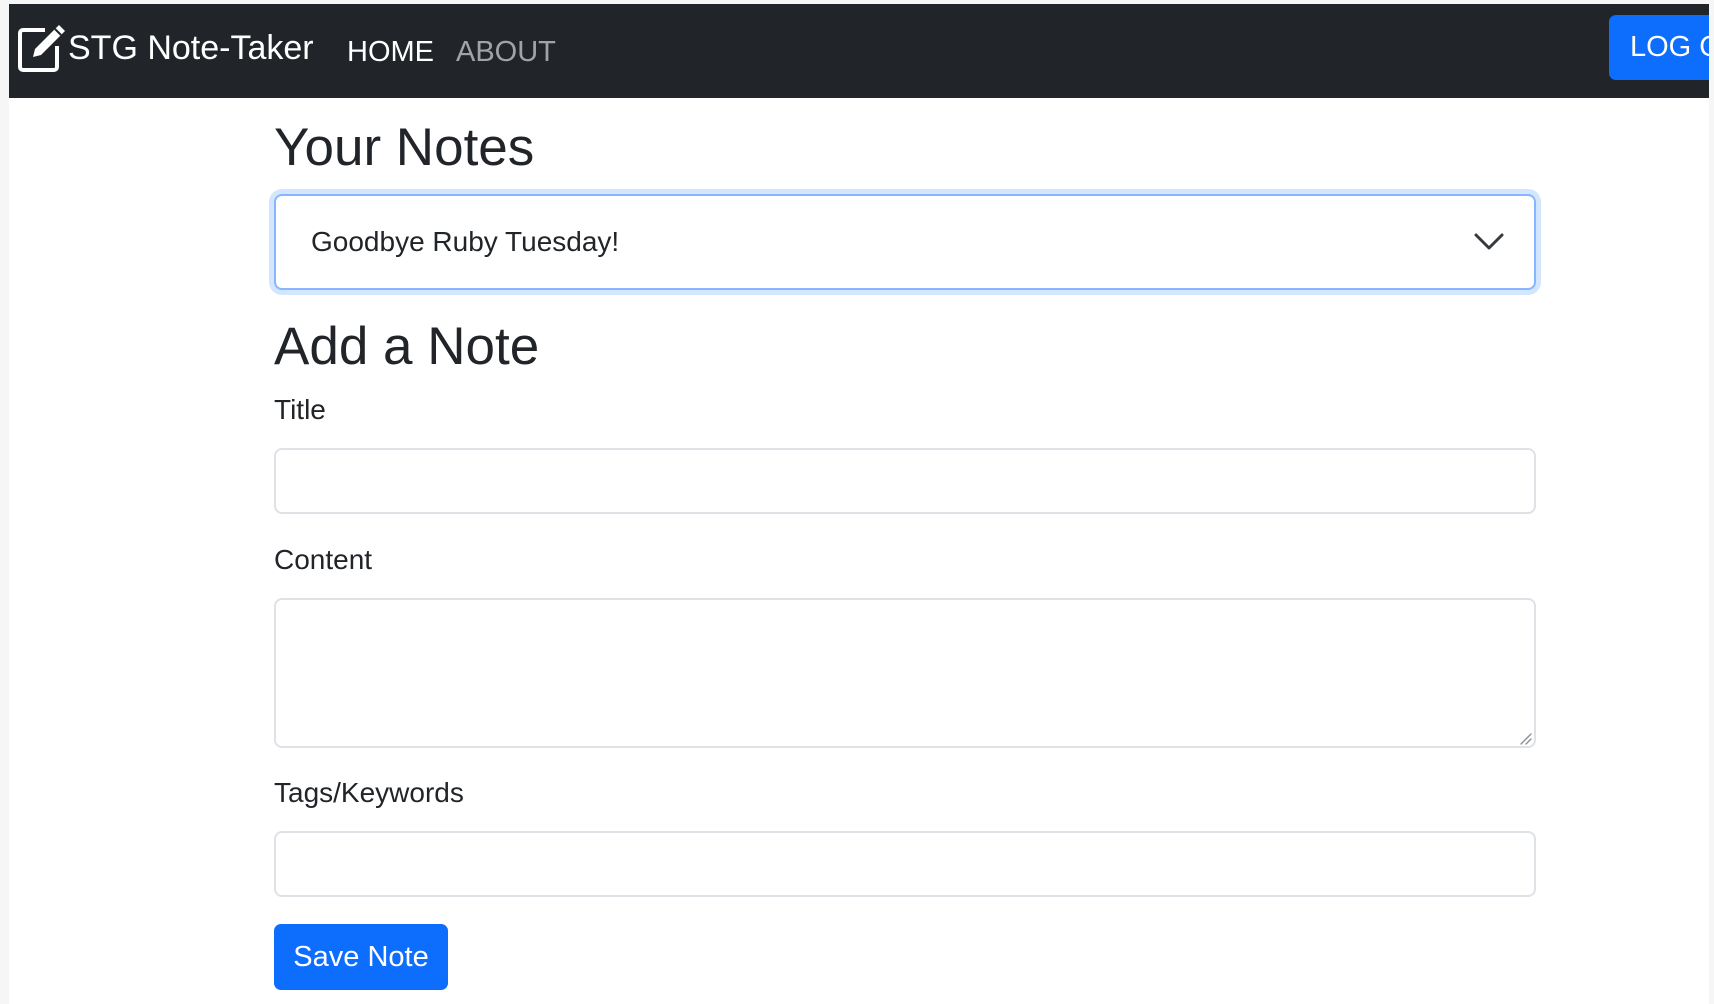 Image resolution: width=1714 pixels, height=1004 pixels. I want to click on pencil-square-icon, so click(41, 48).